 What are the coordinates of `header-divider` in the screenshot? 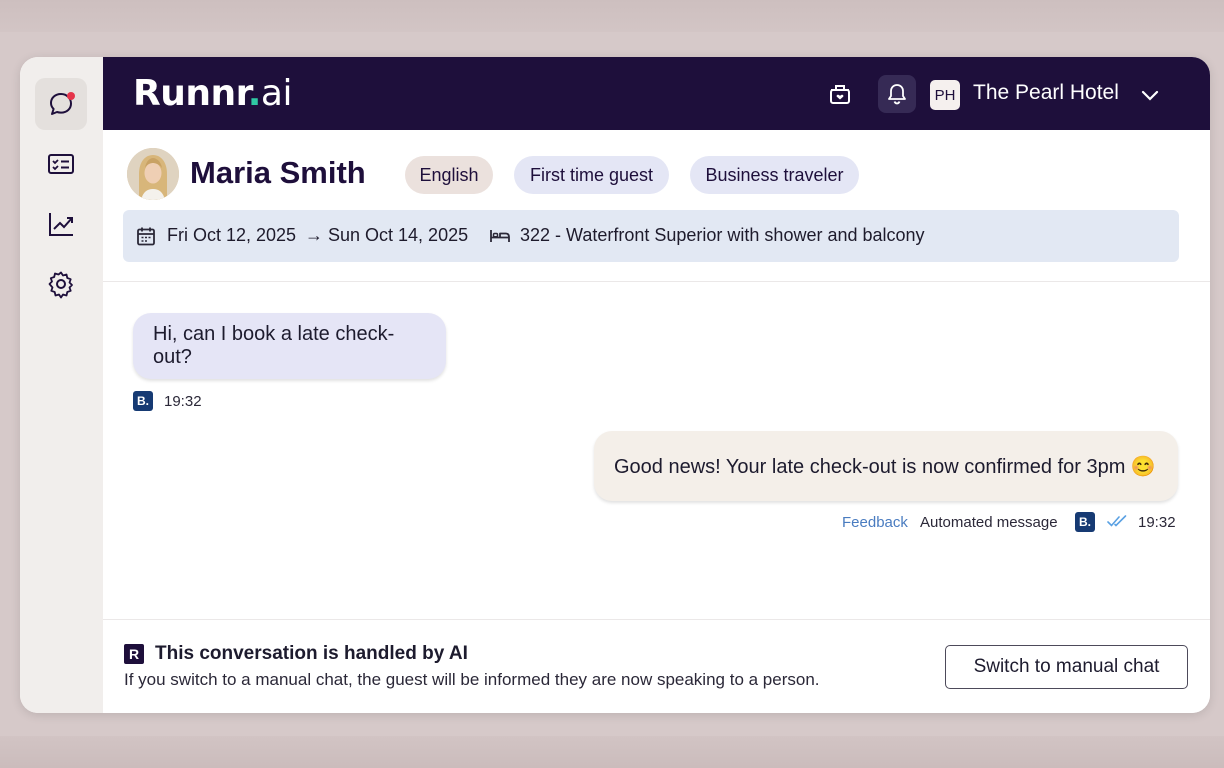 It's located at (656, 281).